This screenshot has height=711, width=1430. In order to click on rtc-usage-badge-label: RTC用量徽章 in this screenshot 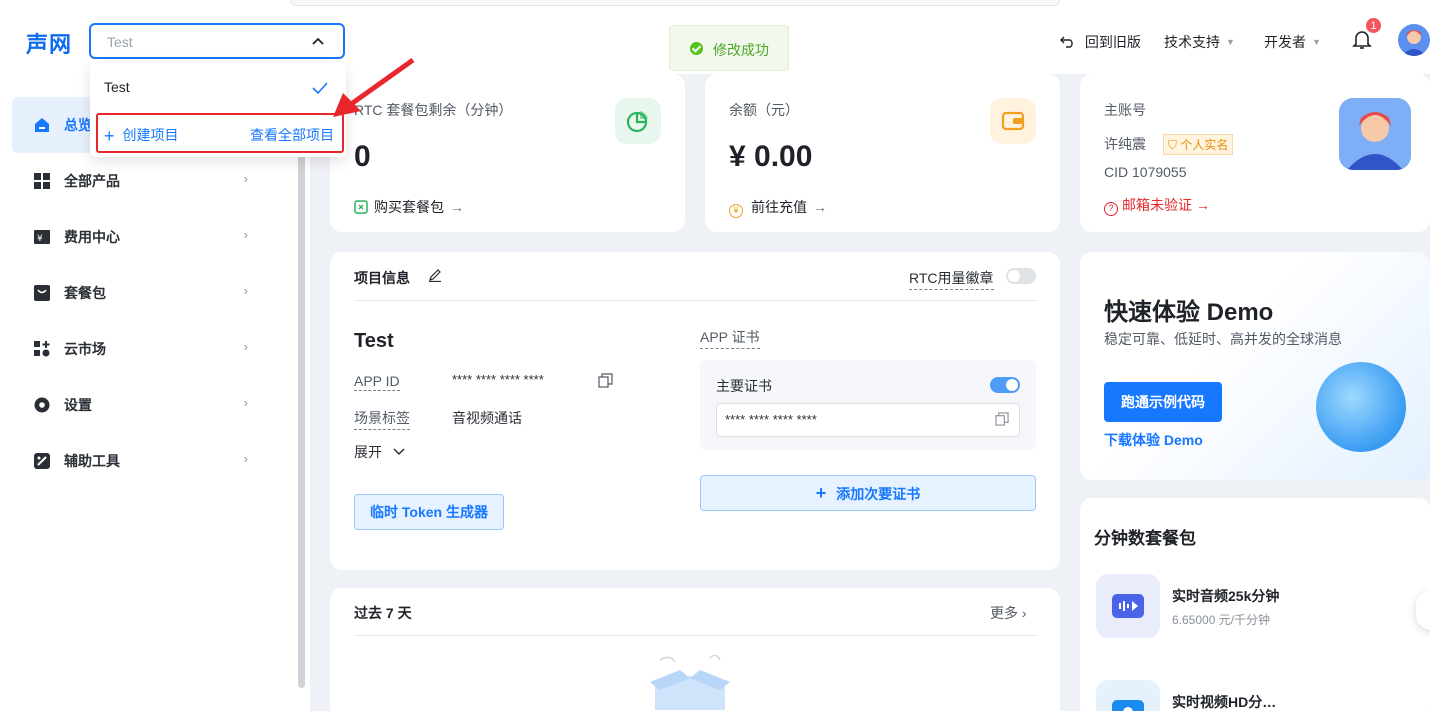, I will do `click(951, 279)`.